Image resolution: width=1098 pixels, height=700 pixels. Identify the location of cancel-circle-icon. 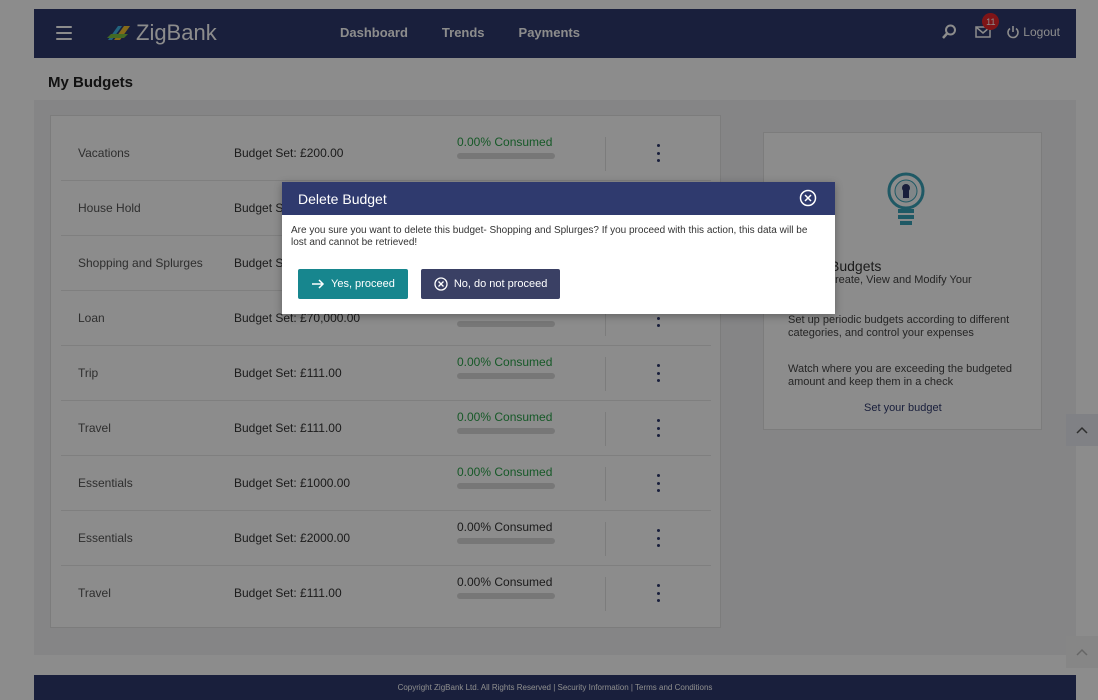
(441, 284).